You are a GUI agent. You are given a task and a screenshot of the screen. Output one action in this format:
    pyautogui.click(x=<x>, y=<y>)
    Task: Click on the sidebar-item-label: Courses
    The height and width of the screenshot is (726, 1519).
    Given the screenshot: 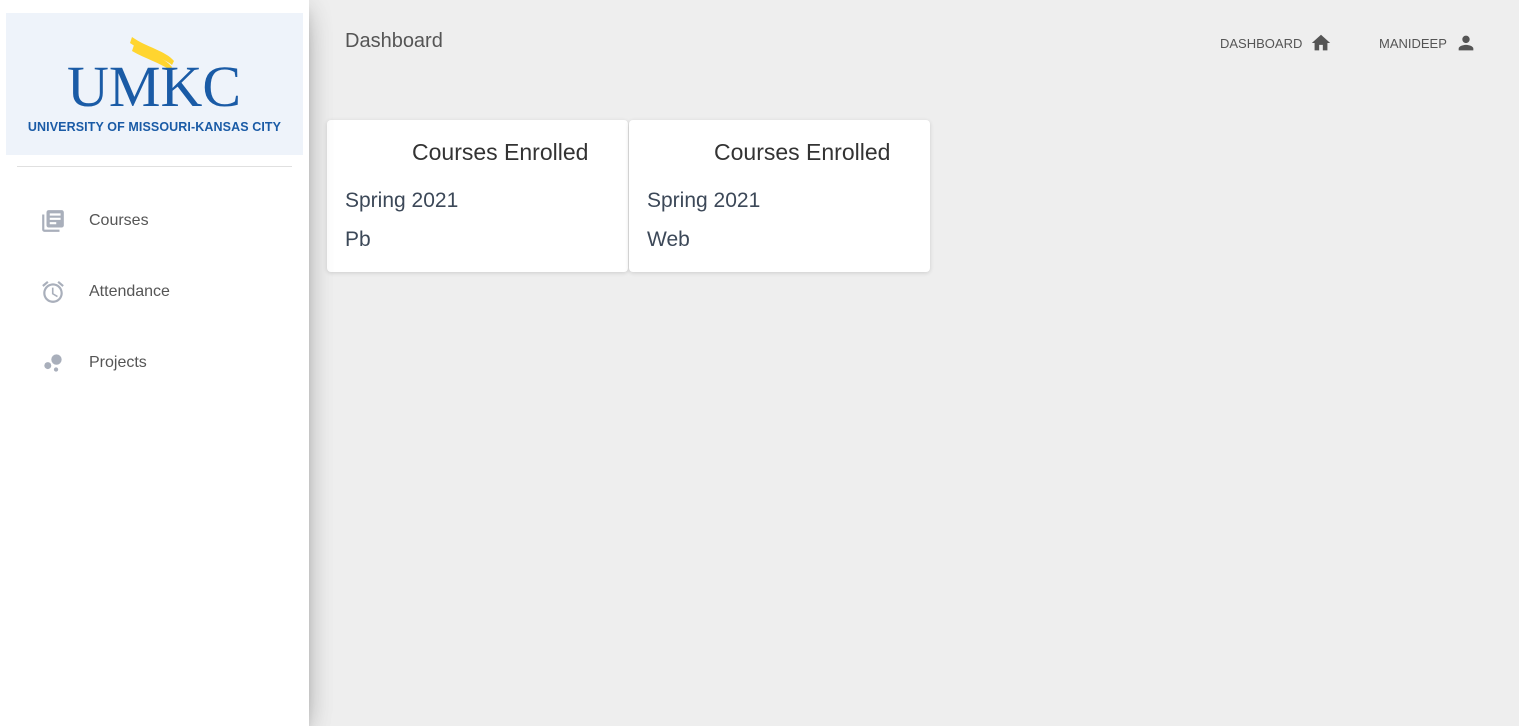 What is the action you would take?
    pyautogui.click(x=119, y=220)
    